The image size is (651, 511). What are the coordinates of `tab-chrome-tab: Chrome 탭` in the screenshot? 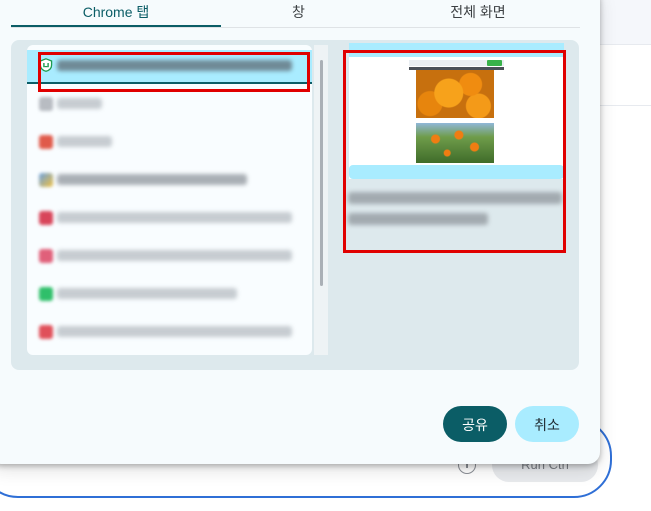 It's located at (116, 13).